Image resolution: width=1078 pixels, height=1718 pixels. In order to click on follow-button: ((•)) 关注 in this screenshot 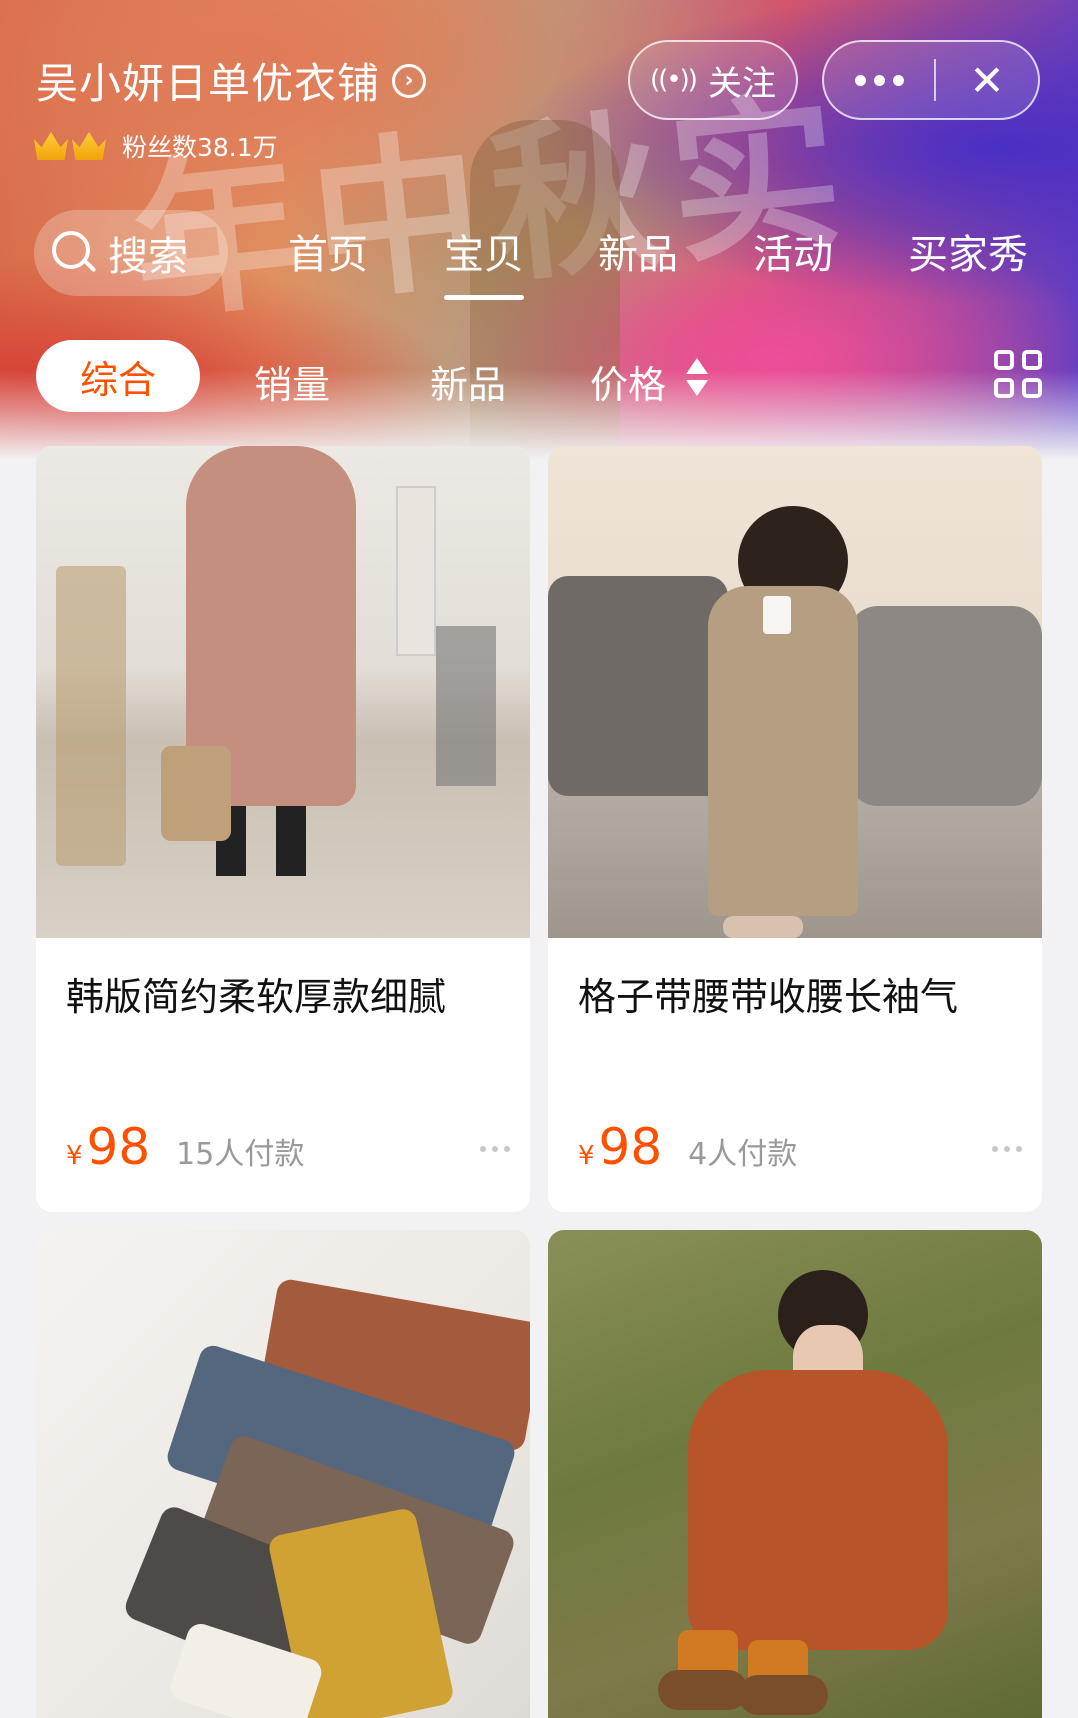, I will do `click(713, 80)`.